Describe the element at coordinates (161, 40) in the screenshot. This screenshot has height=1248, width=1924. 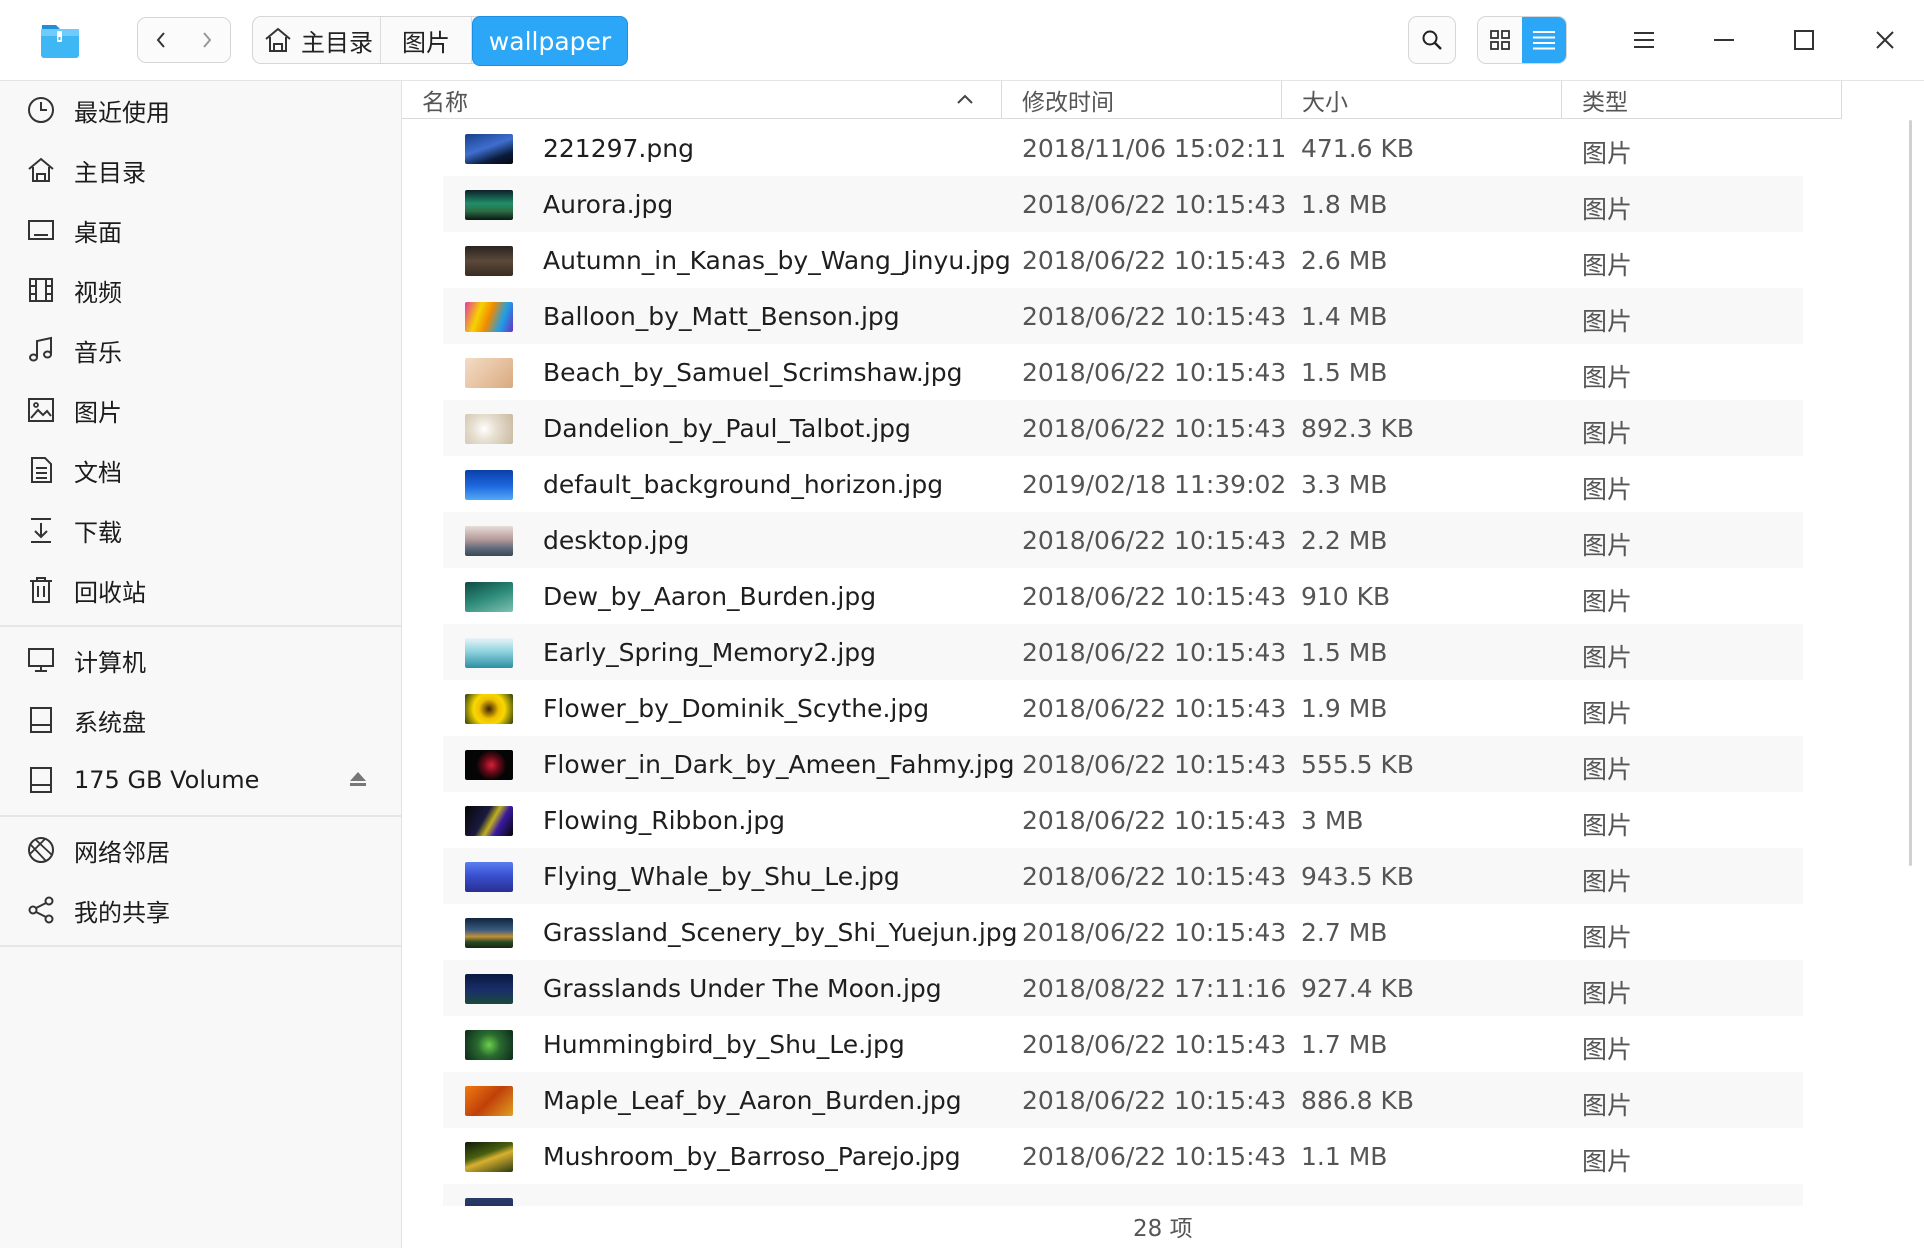
I see `back-button` at that location.